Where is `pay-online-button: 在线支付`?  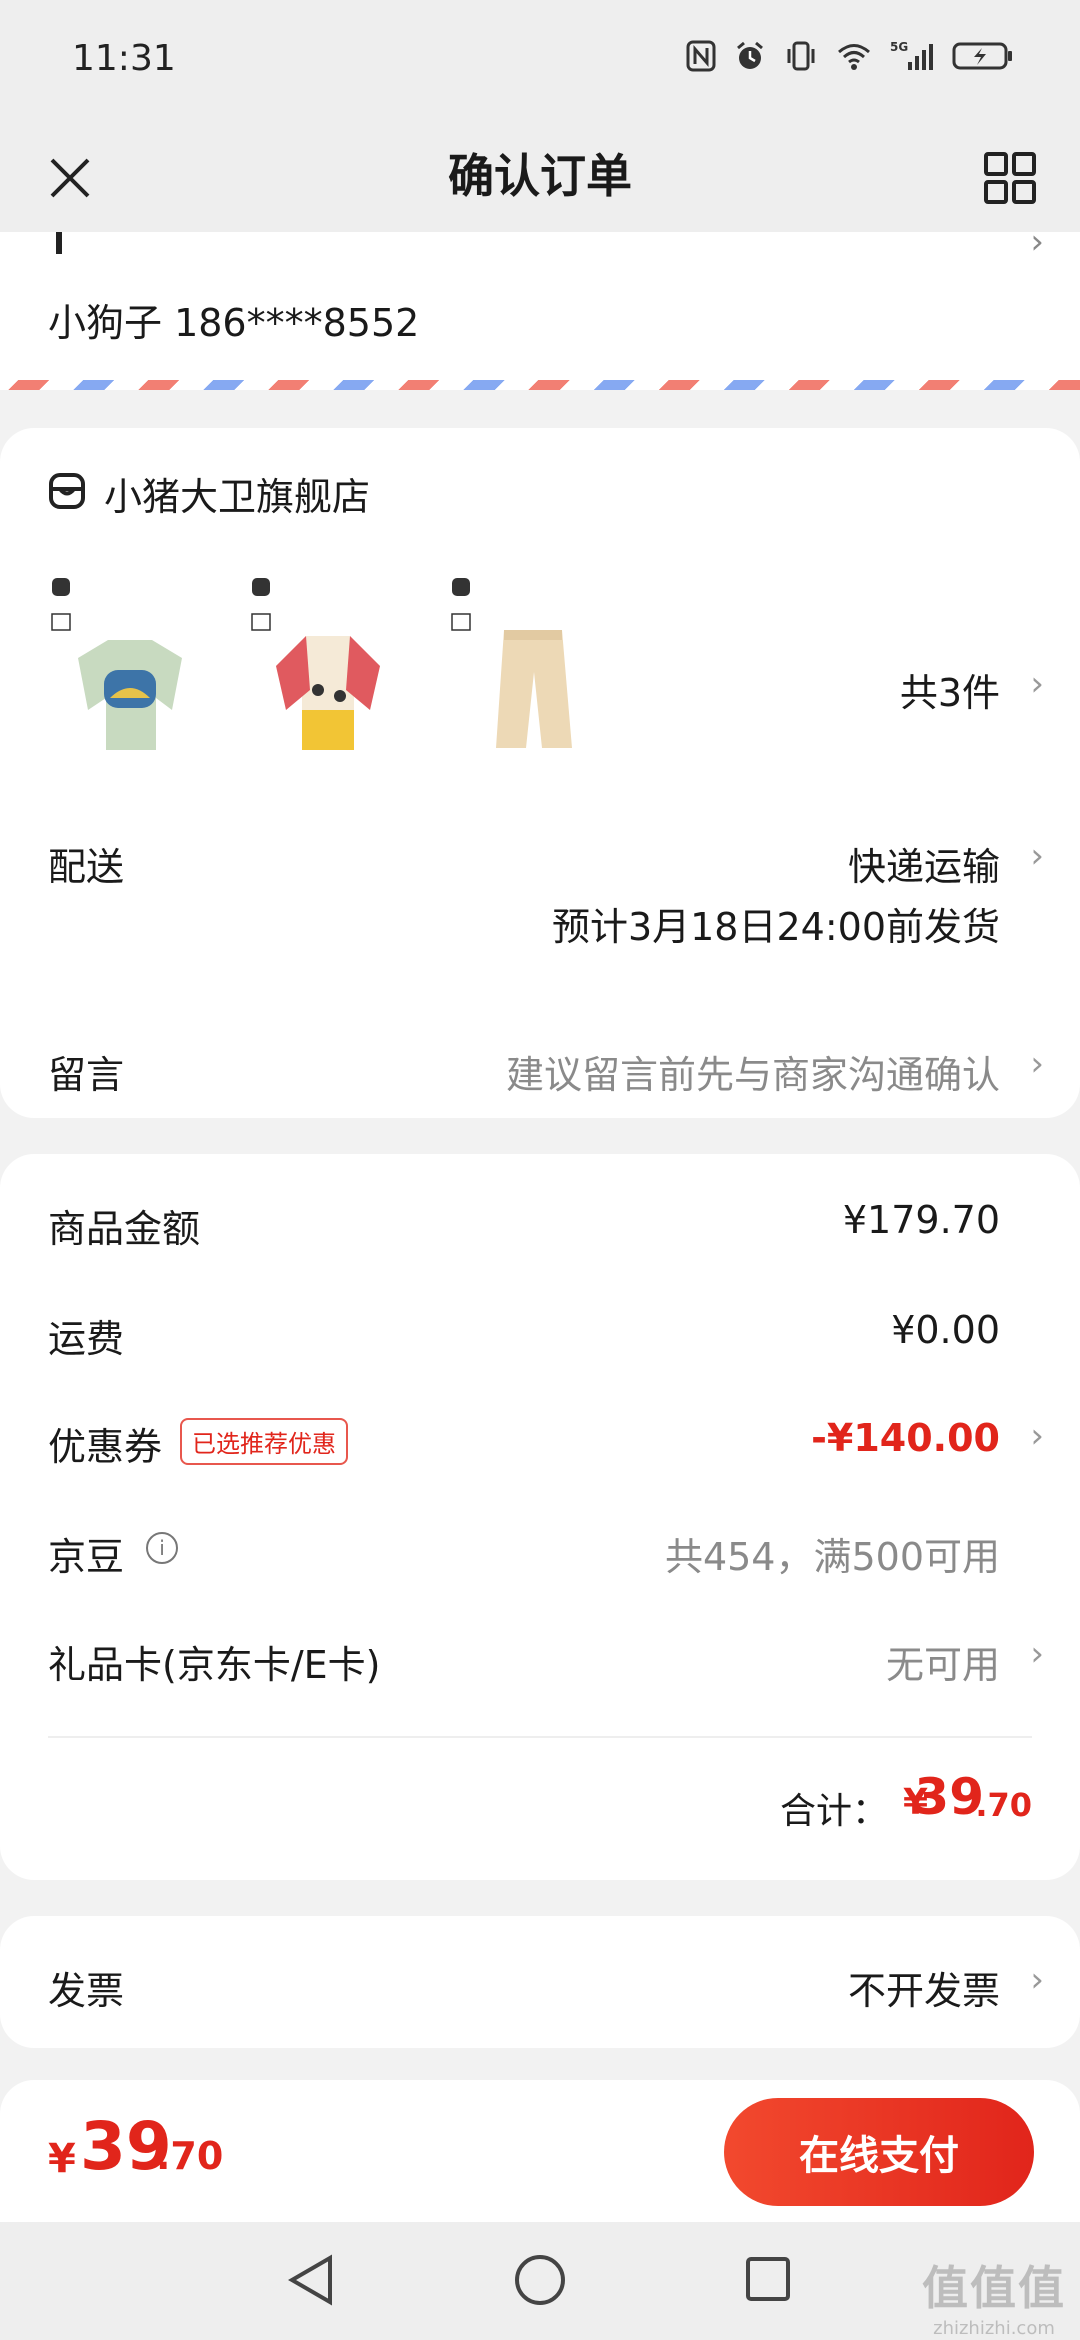
pay-online-button: 在线支付 is located at coordinates (879, 2152).